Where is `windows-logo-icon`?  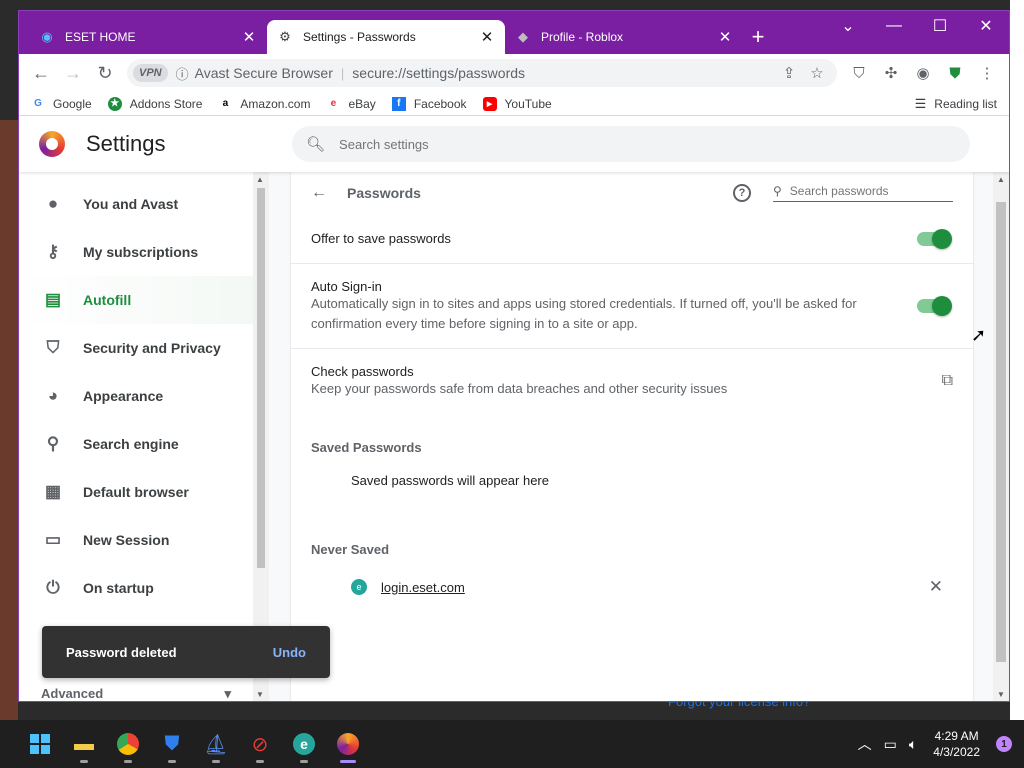
windows-logo-icon is located at coordinates (40, 744).